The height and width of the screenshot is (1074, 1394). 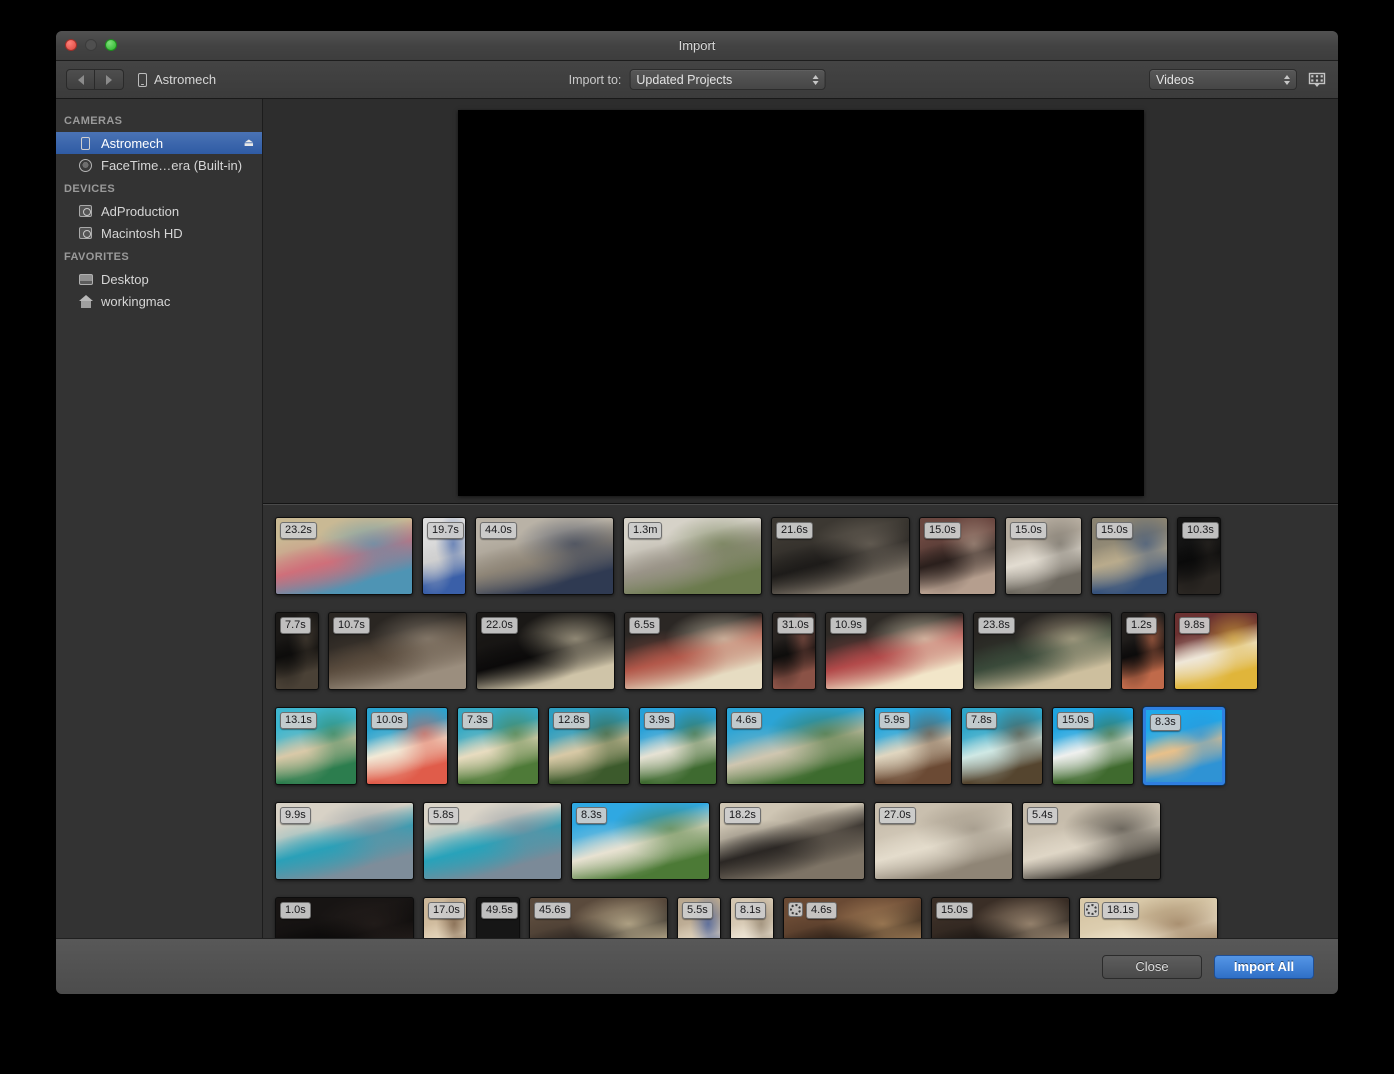 I want to click on clip-duration-badge: 10.3s, so click(x=1200, y=530).